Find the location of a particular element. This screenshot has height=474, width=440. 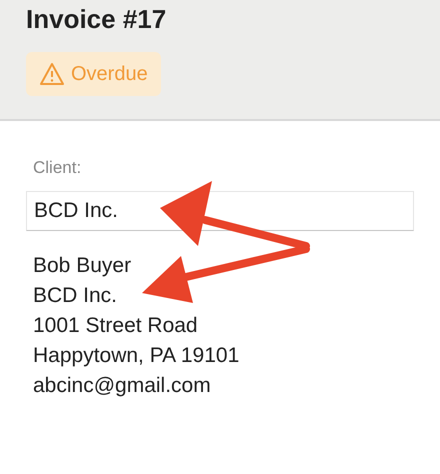

address-line: abcinc@gmail.com is located at coordinates (122, 386).